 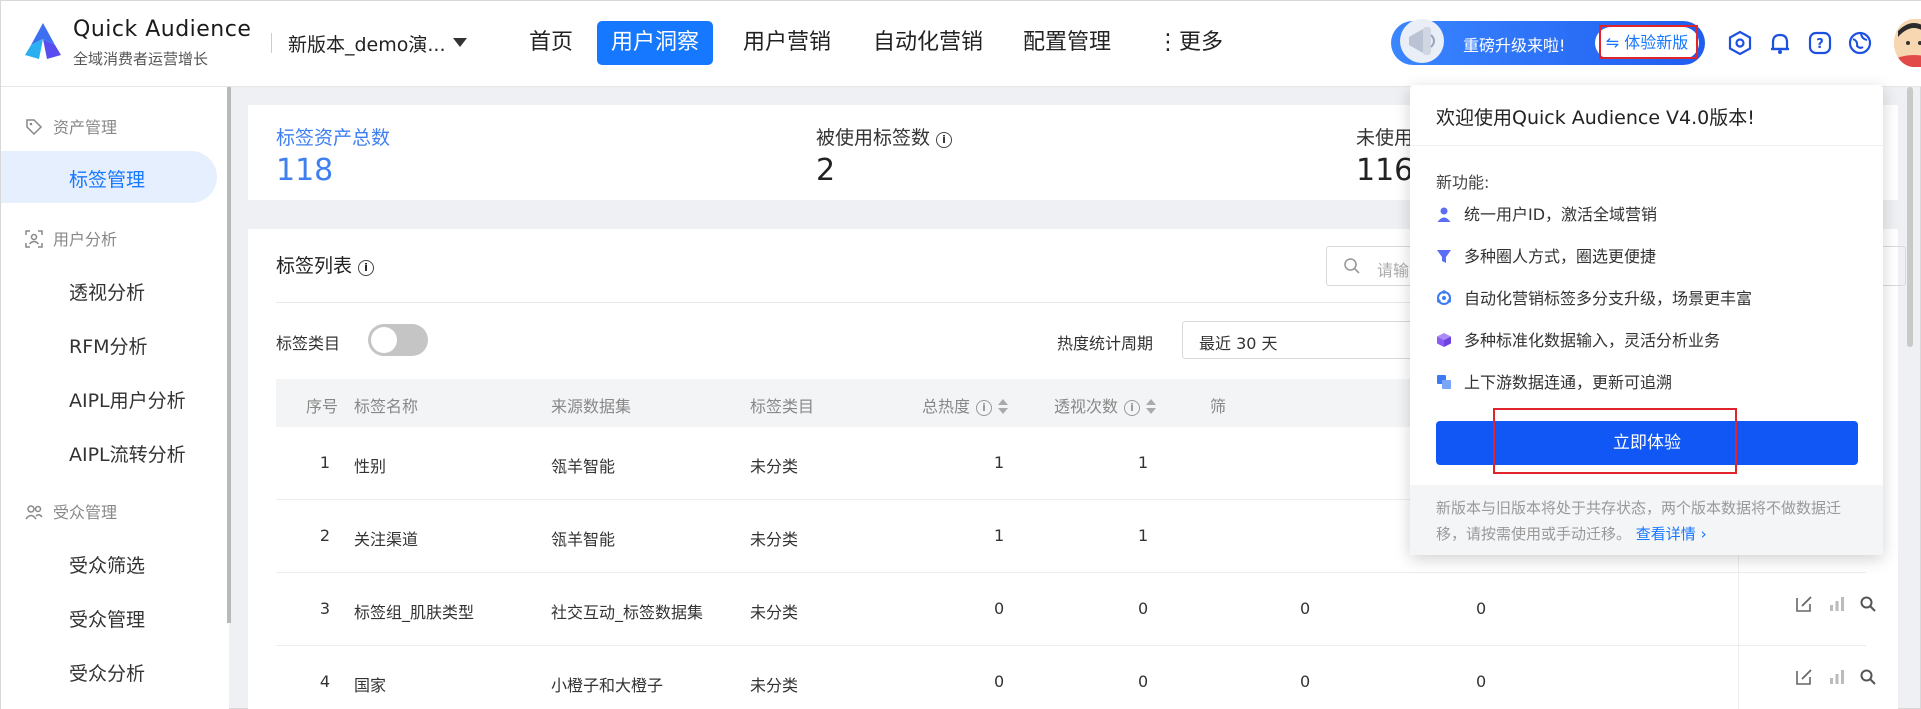 I want to click on sidebar-item-audience-management: 受众管理, so click(x=107, y=618).